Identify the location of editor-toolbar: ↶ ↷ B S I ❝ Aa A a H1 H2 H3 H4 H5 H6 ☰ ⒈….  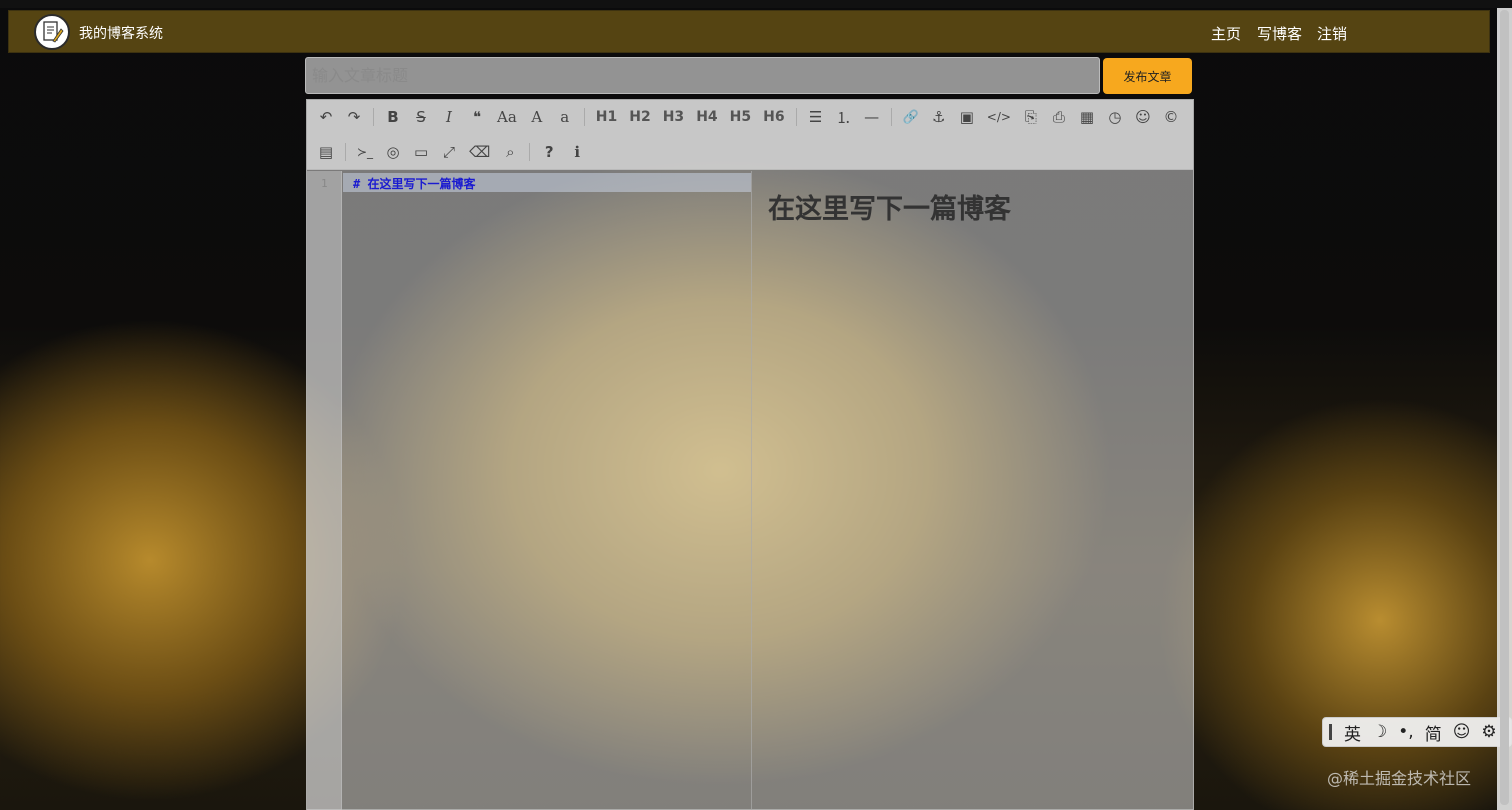
(750, 135).